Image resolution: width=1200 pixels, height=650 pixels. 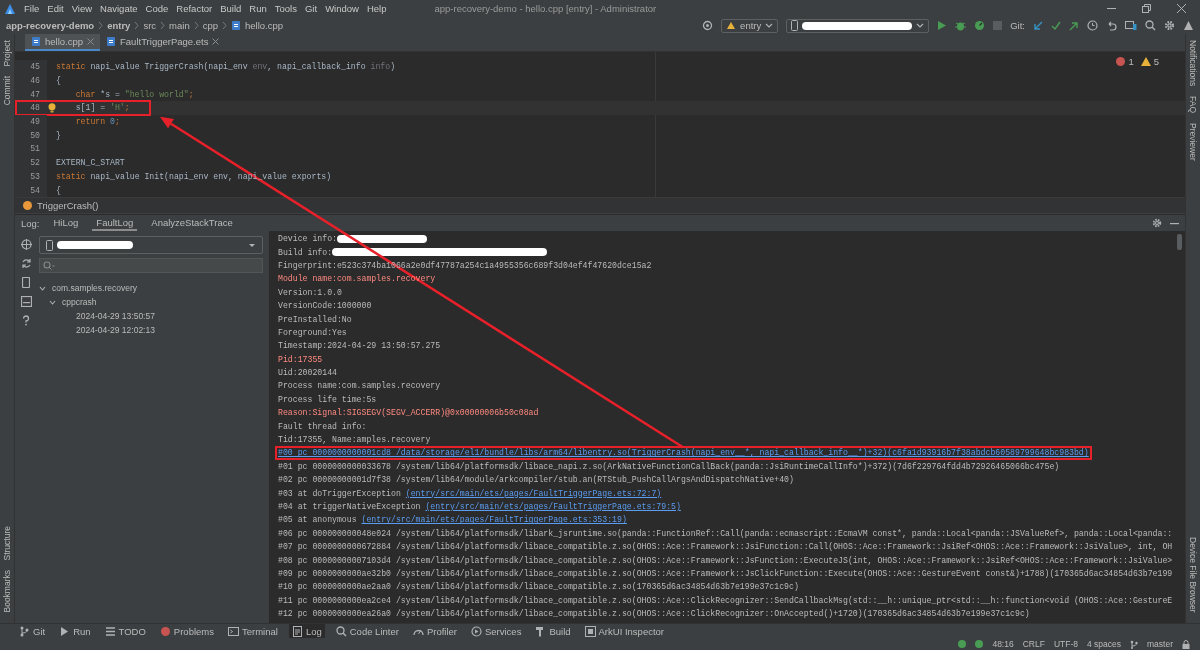 I want to click on menu-item: File, so click(x=32, y=8).